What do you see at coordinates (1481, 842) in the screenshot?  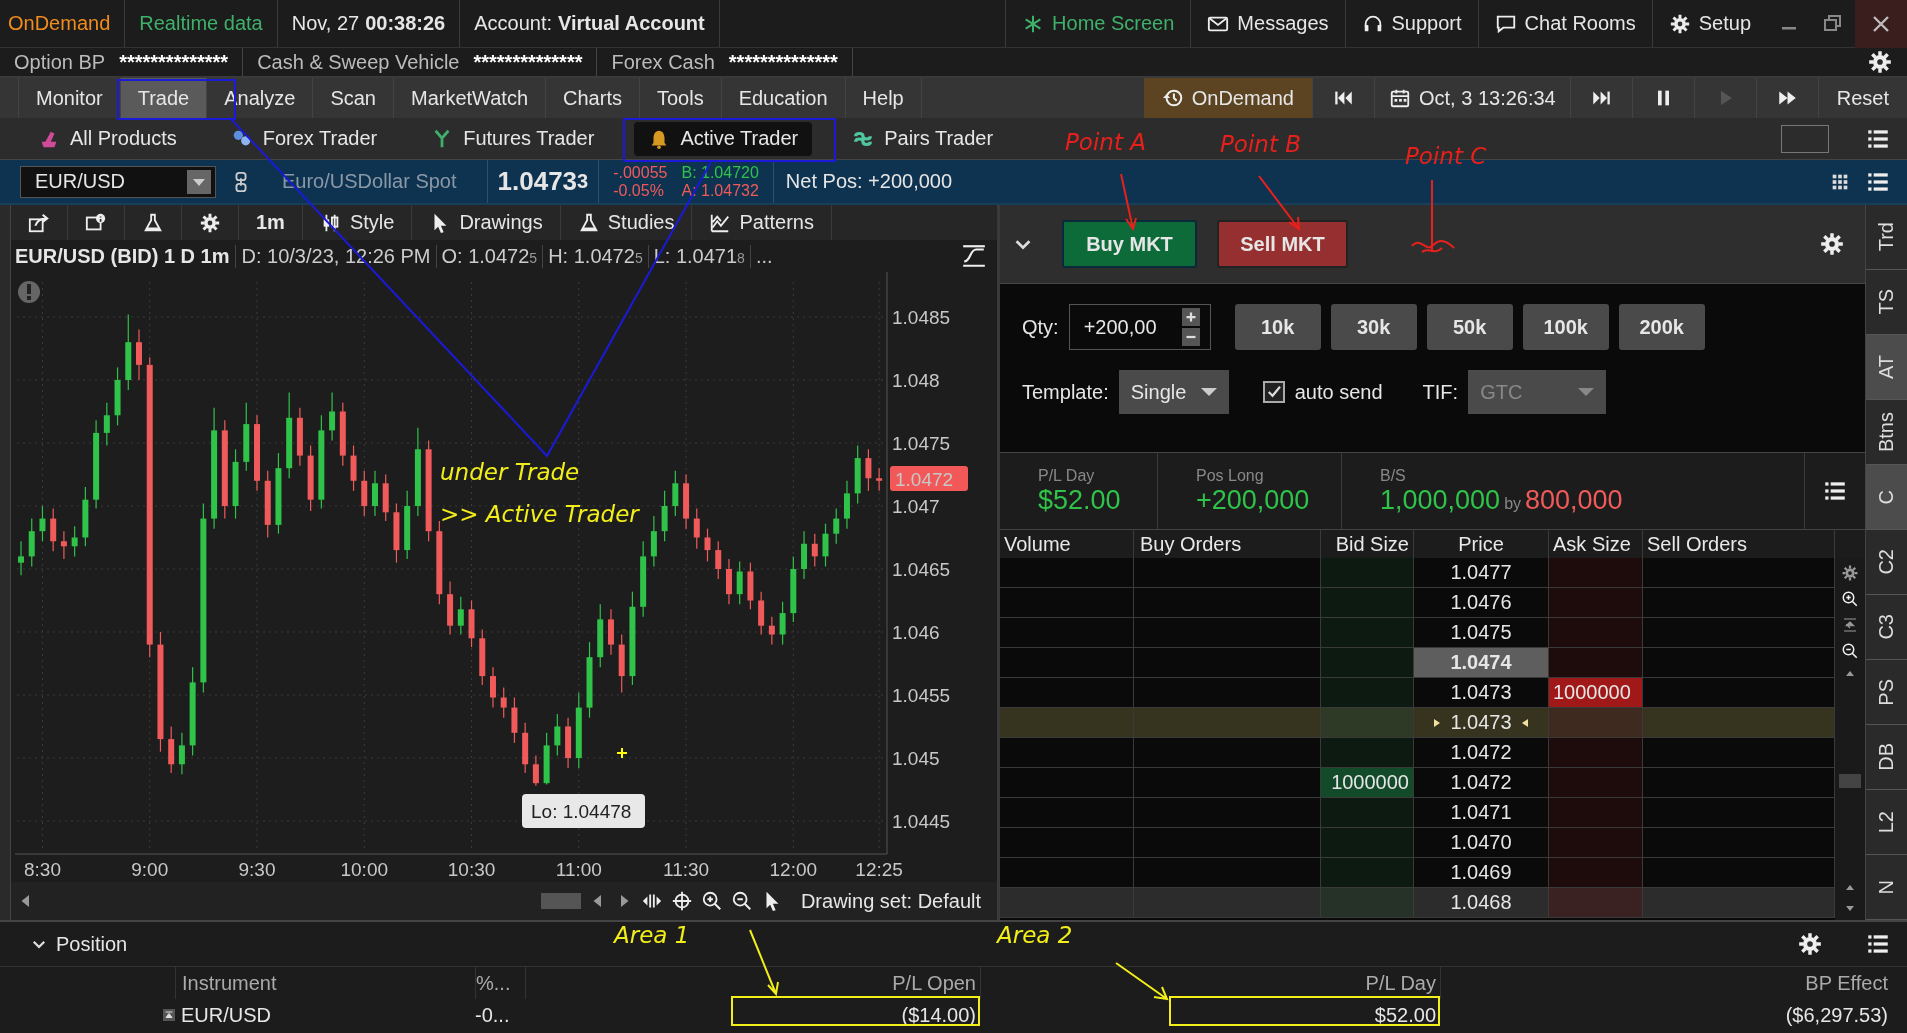 I see `price-cell: 1.0470` at bounding box center [1481, 842].